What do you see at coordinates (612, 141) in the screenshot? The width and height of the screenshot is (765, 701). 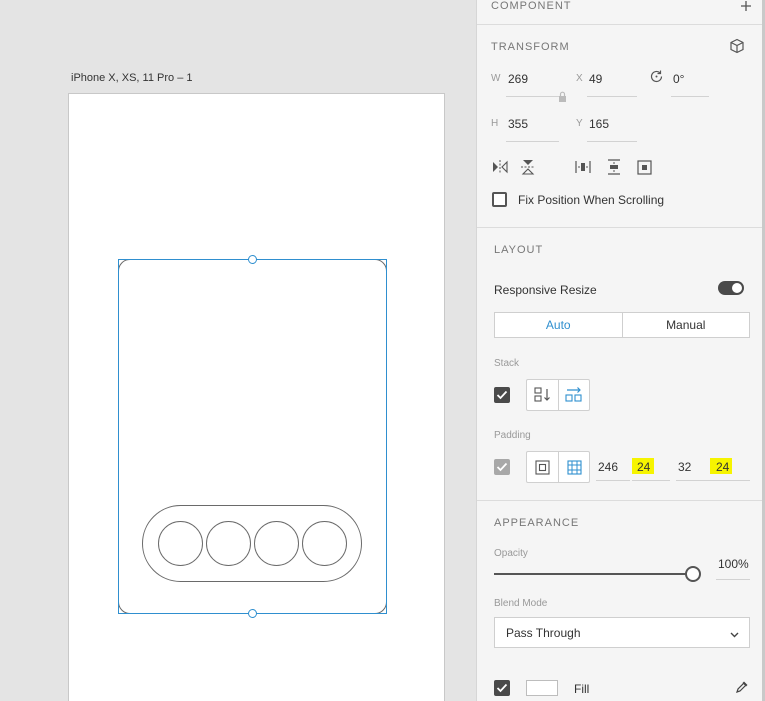 I see `y-underline` at bounding box center [612, 141].